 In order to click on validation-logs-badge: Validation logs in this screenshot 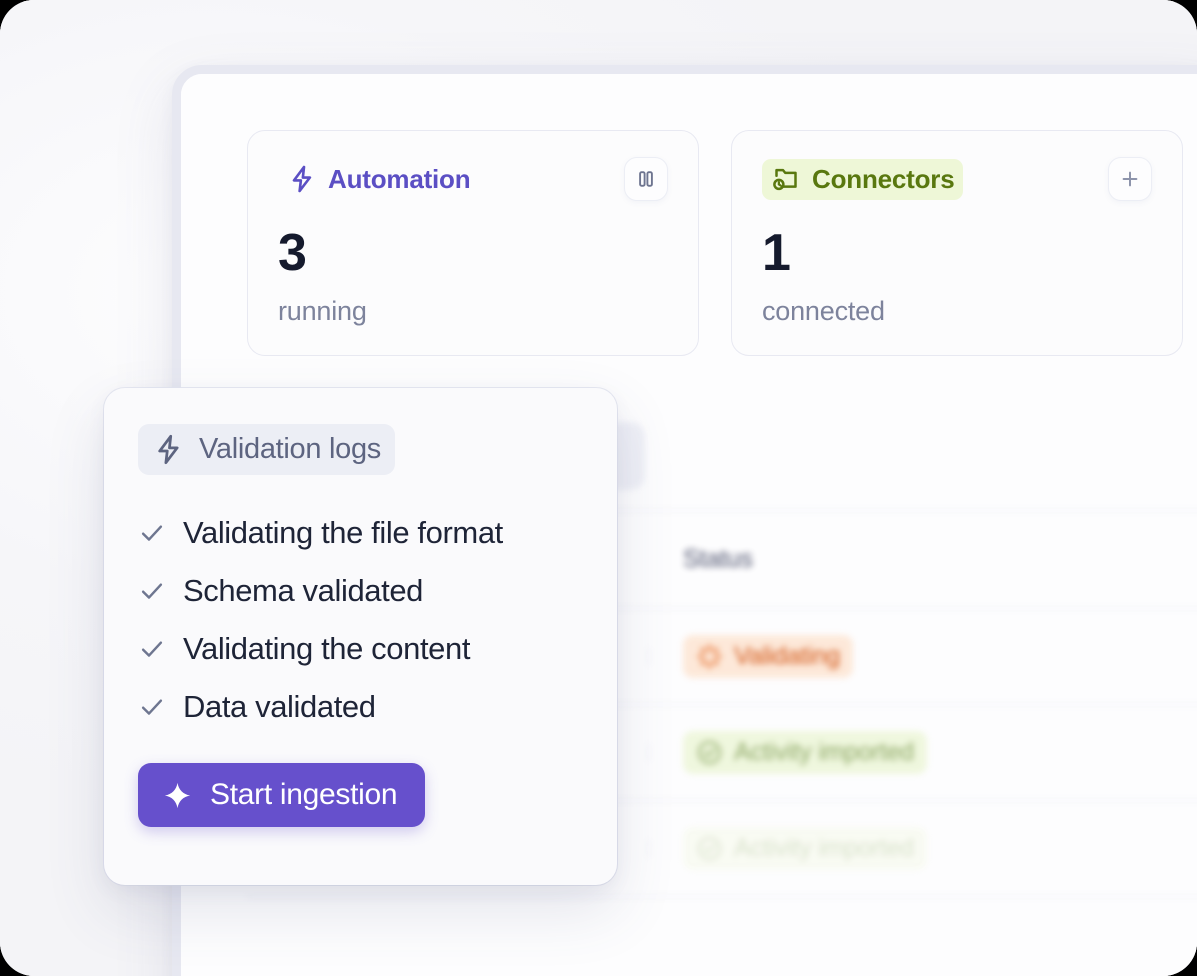, I will do `click(266, 449)`.